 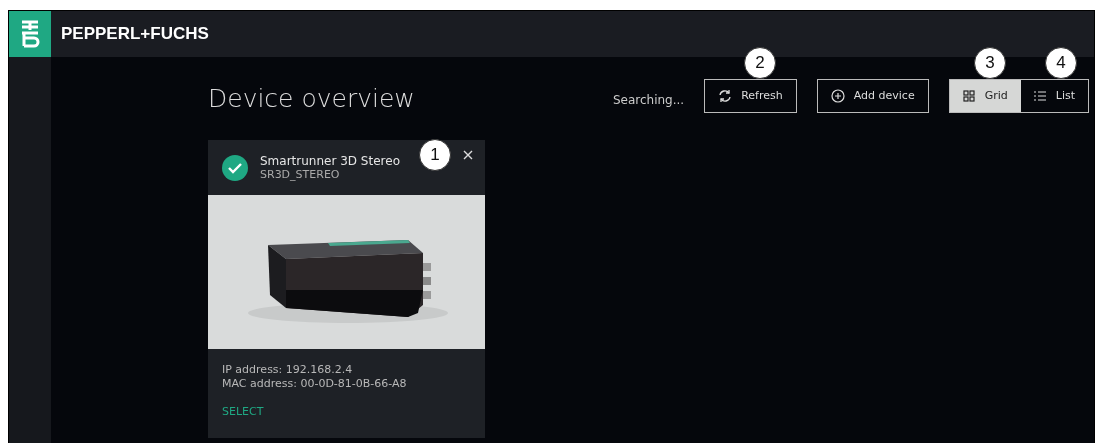 What do you see at coordinates (872, 95) in the screenshot?
I see `add-device-button: Add device` at bounding box center [872, 95].